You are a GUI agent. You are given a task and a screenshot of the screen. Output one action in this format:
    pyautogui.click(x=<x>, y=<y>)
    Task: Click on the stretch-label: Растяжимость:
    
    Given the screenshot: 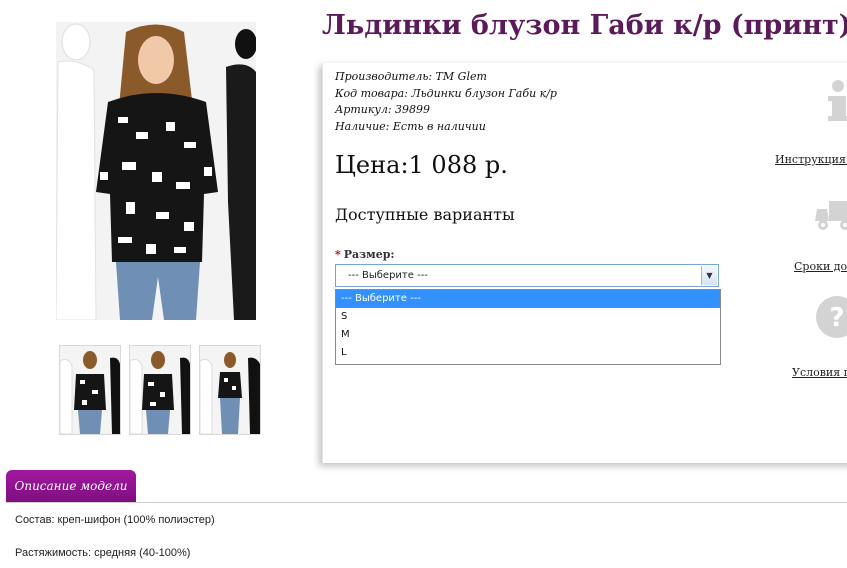 What is the action you would take?
    pyautogui.click(x=53, y=553)
    